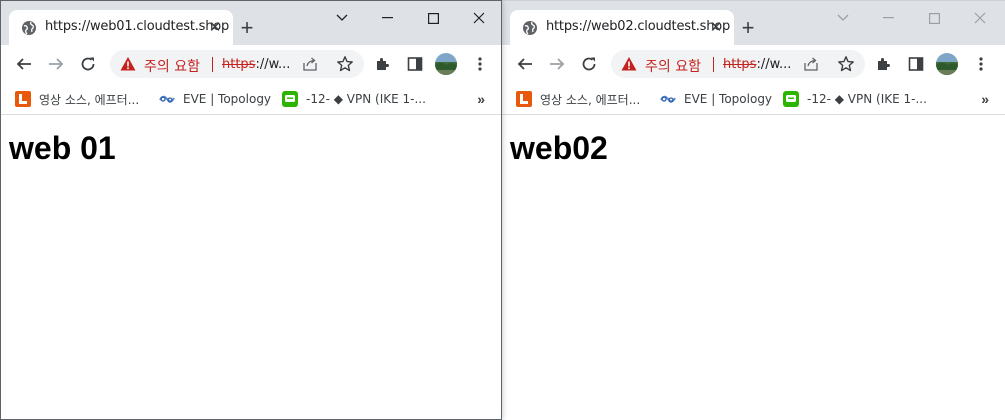  I want to click on page-heading: web02, so click(559, 148).